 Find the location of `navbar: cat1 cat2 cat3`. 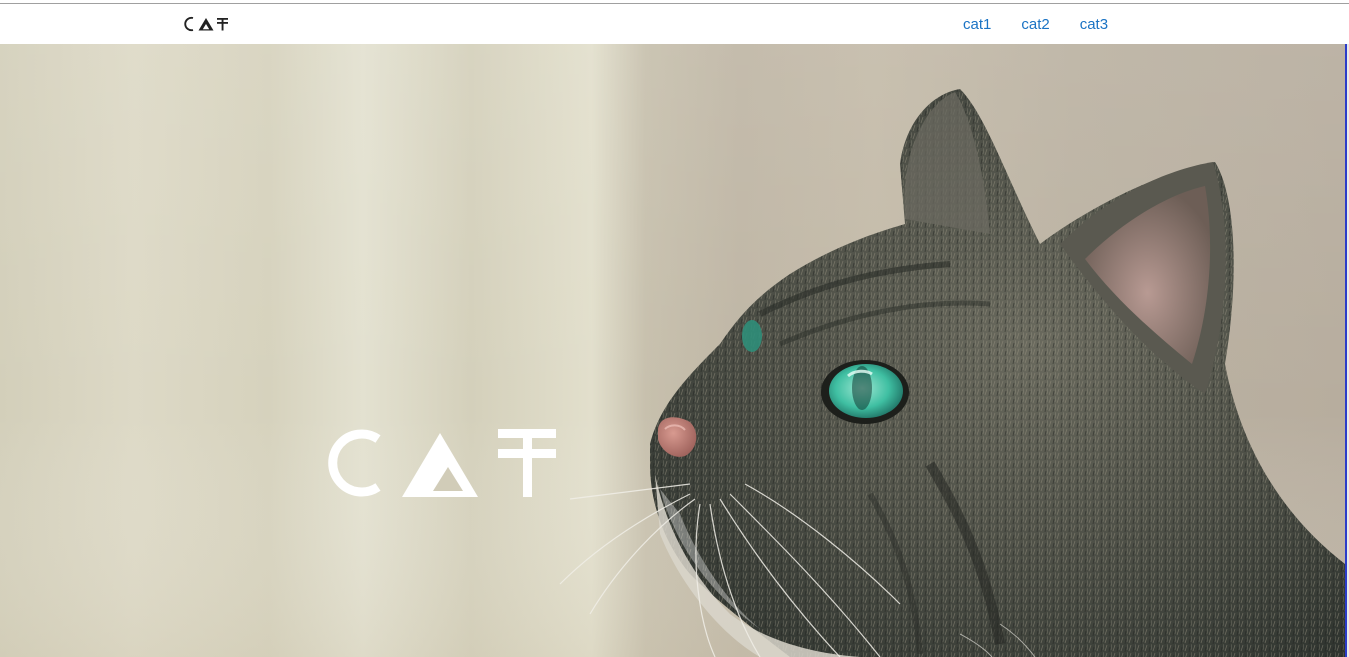

navbar: cat1 cat2 cat3 is located at coordinates (673, 24).